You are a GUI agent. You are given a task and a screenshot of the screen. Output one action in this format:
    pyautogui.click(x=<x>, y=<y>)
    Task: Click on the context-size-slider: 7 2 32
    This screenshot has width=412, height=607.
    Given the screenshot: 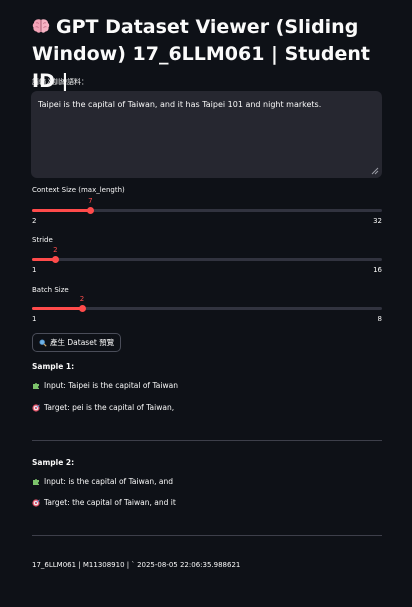 What is the action you would take?
    pyautogui.click(x=207, y=211)
    